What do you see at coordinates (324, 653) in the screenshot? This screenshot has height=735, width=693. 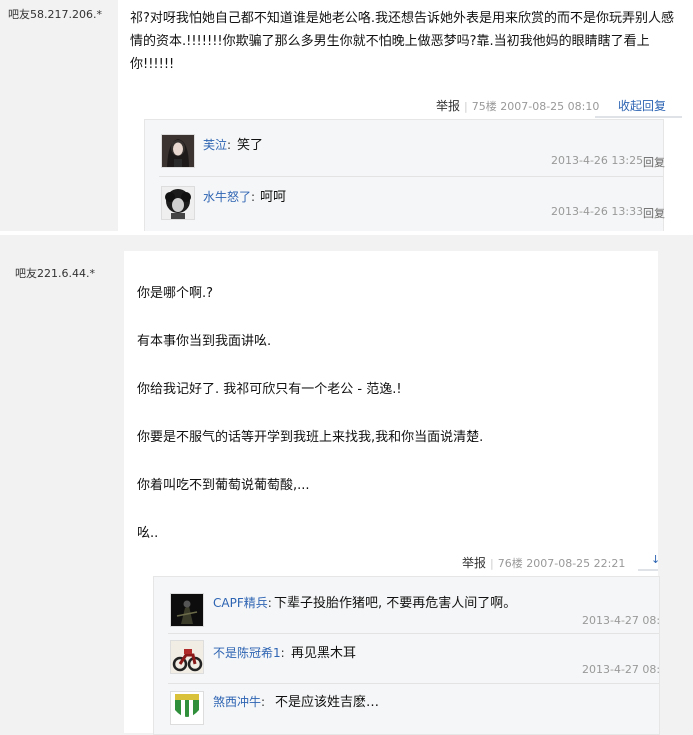 I see `reply-text: 再见黑木耳` at bounding box center [324, 653].